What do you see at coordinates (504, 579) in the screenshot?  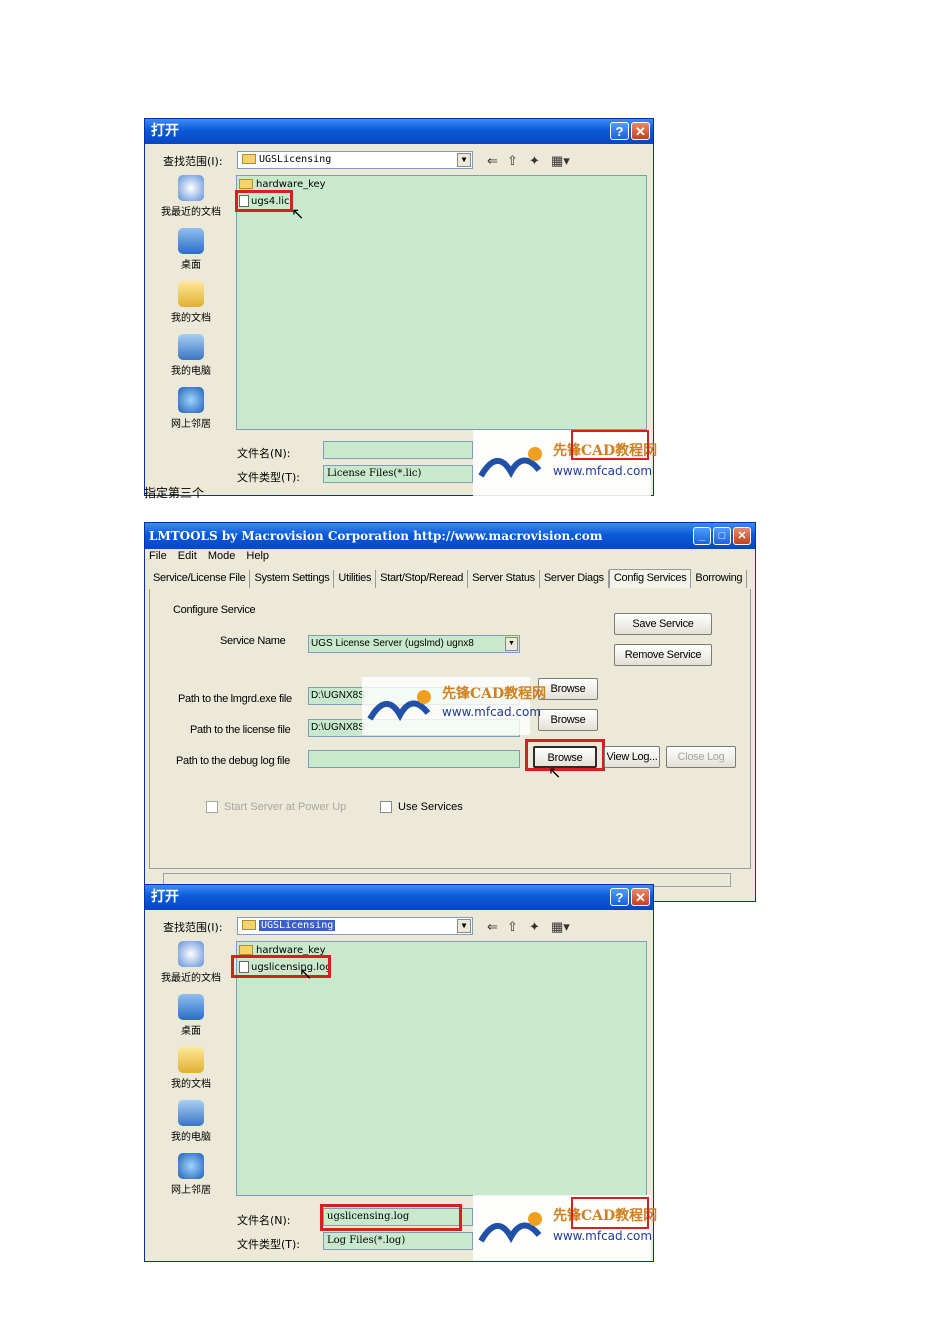 I see `tab-server-status: Server Status` at bounding box center [504, 579].